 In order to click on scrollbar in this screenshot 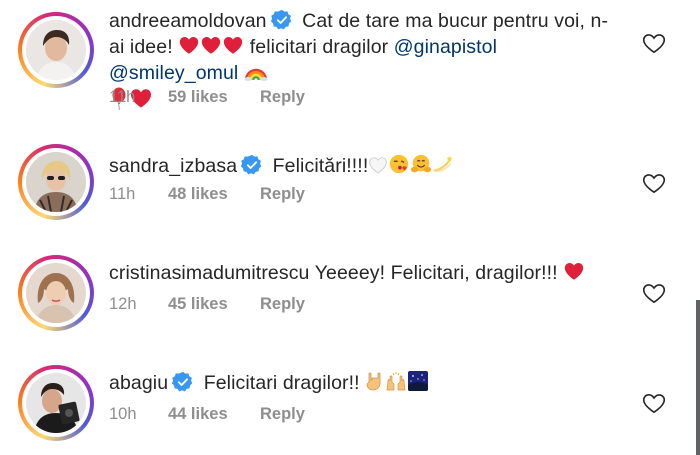, I will do `click(698, 377)`.